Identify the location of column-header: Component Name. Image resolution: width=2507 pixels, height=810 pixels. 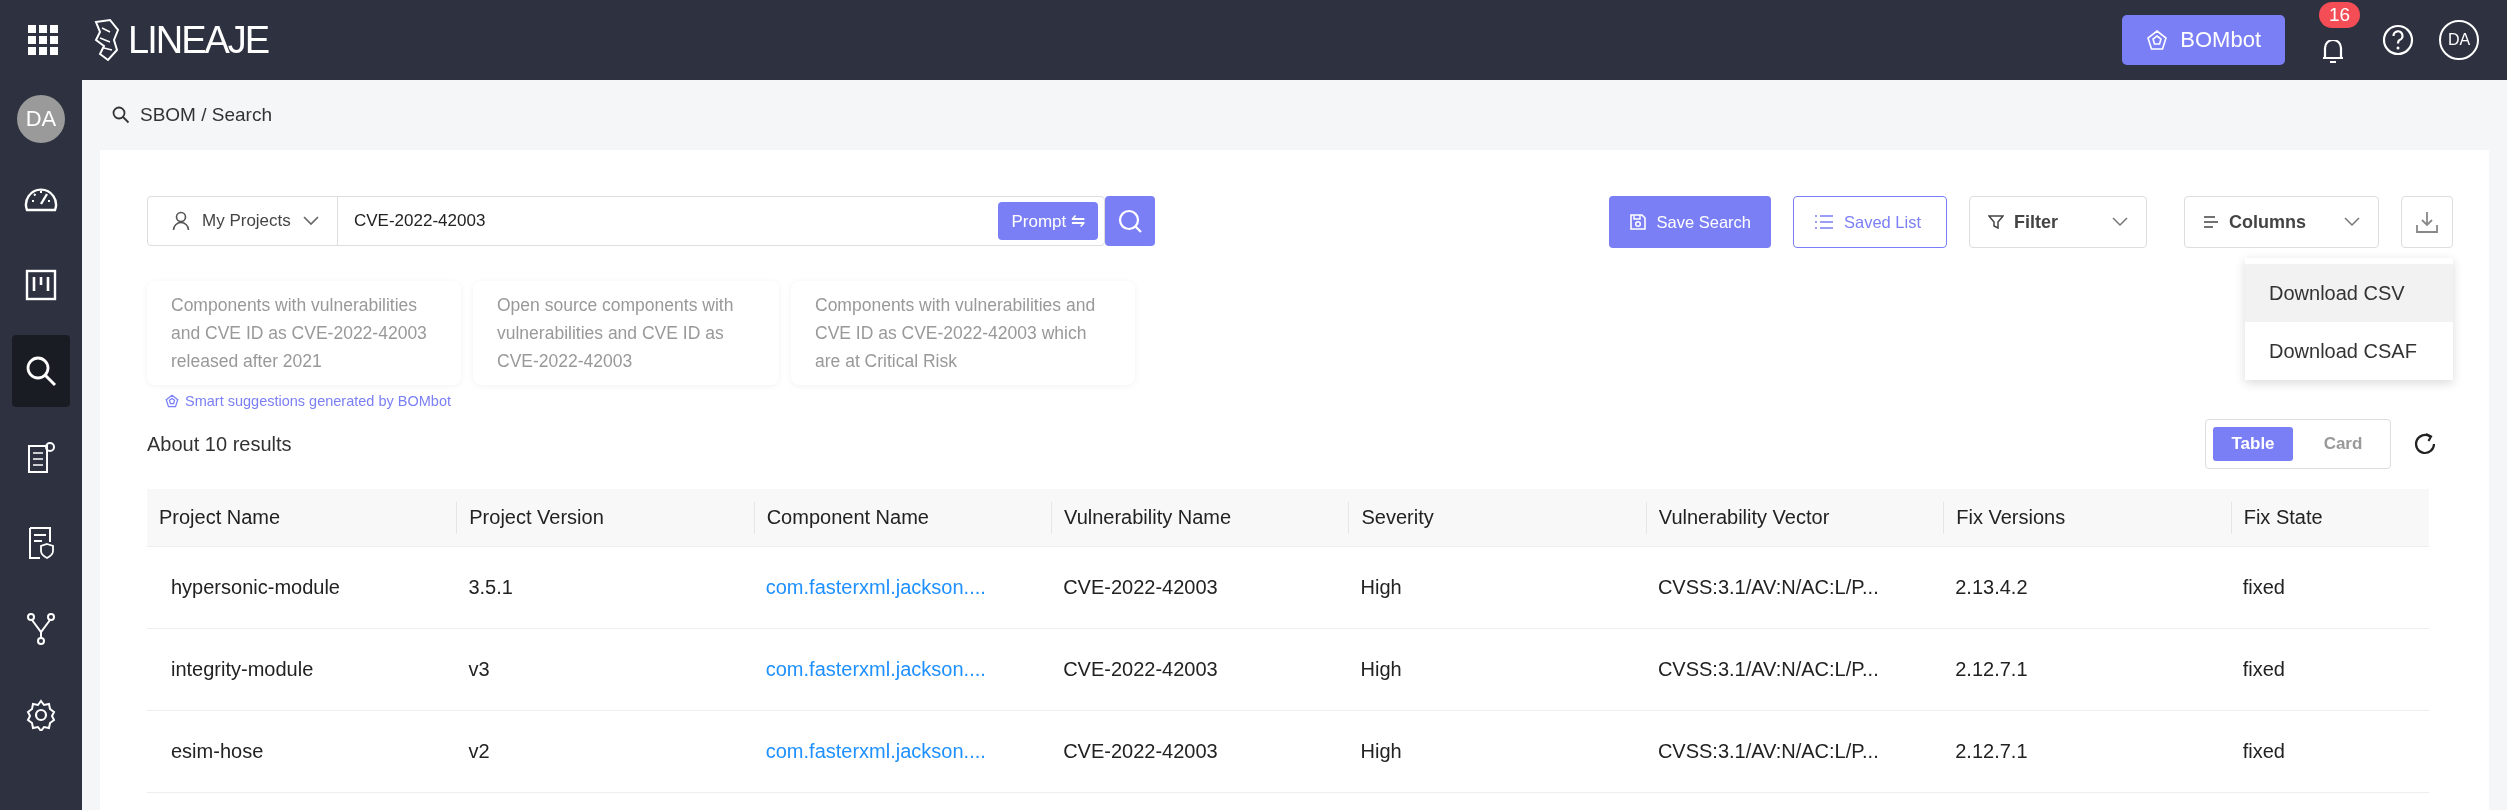
(847, 517).